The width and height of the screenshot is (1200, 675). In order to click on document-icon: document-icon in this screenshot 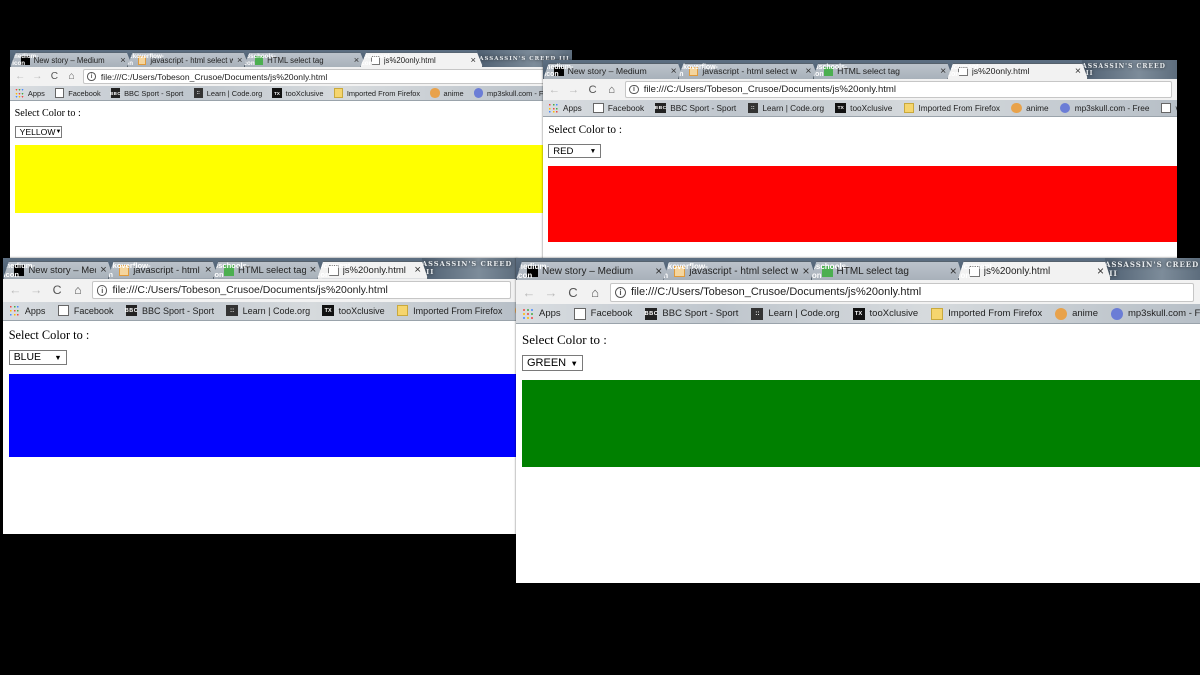, I will do `click(974, 271)`.